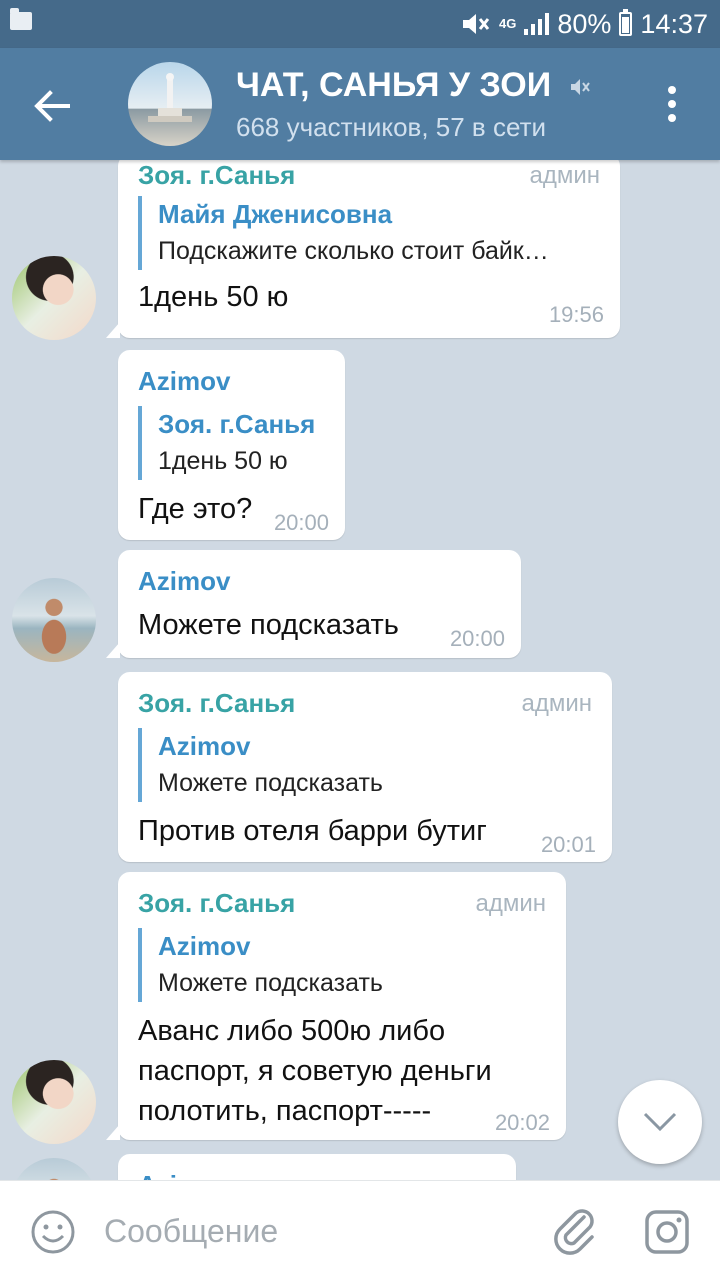  What do you see at coordinates (360, 24) in the screenshot?
I see `status-bar: 4G 80% 14:37` at bounding box center [360, 24].